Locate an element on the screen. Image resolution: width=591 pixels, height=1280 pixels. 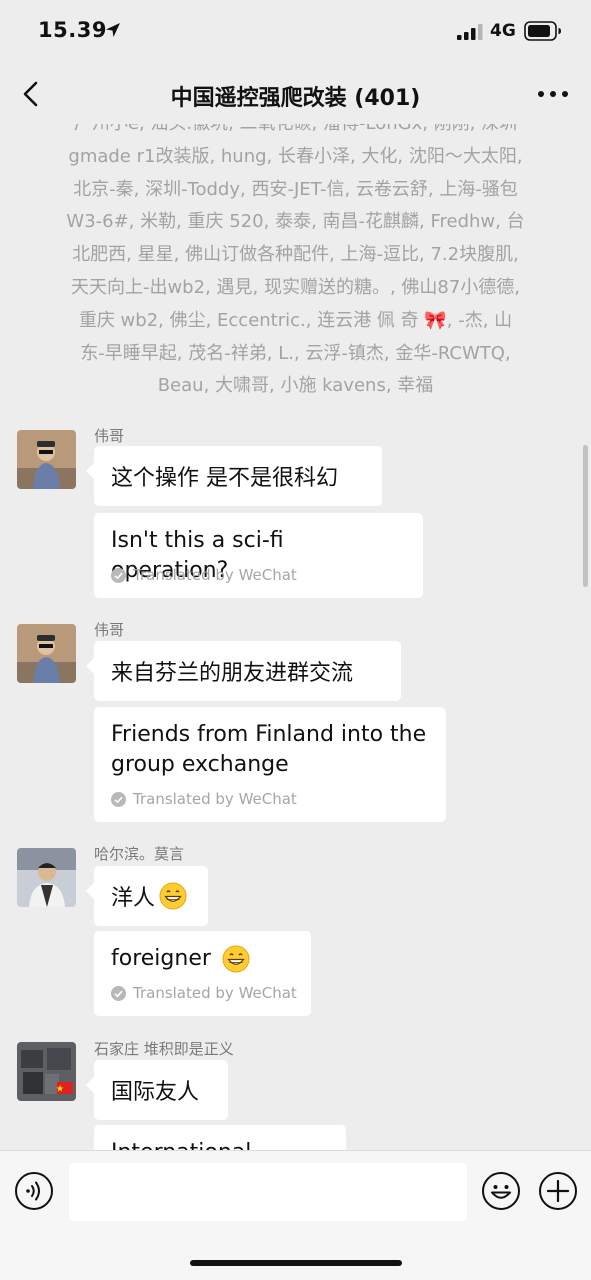
home-indicator is located at coordinates (296, 1263).